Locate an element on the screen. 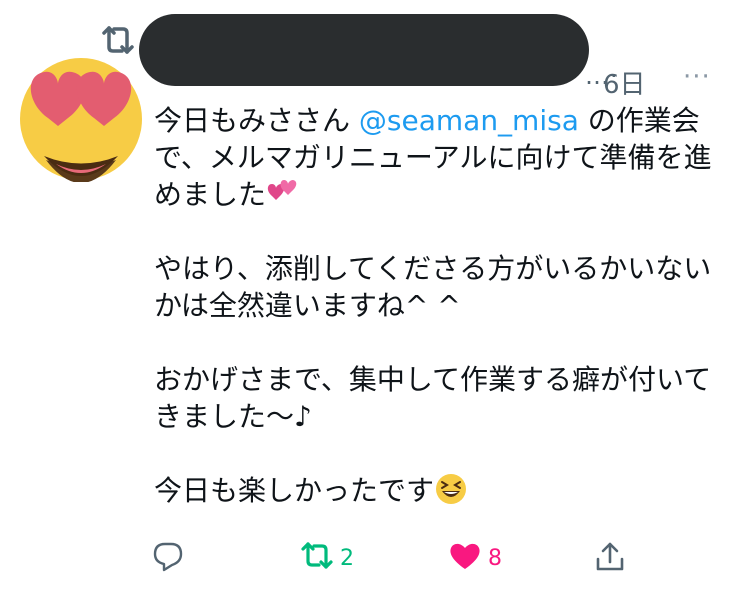 This screenshot has height=602, width=750. heart-eyes-face-icon is located at coordinates (81, 120).